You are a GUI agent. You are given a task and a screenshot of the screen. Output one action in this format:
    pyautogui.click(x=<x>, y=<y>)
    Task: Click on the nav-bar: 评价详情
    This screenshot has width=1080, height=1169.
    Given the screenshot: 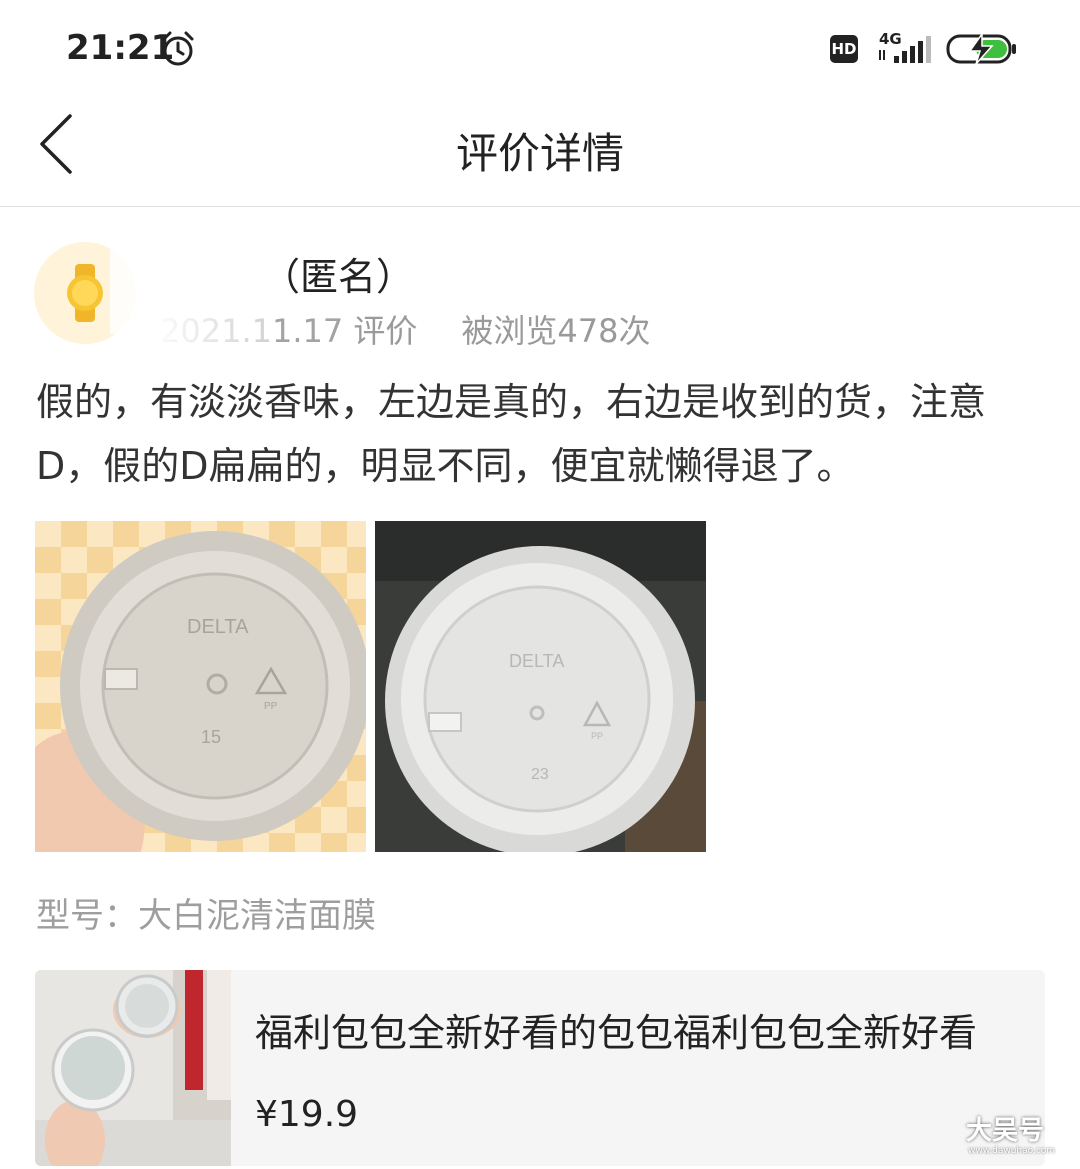 What is the action you would take?
    pyautogui.click(x=540, y=151)
    